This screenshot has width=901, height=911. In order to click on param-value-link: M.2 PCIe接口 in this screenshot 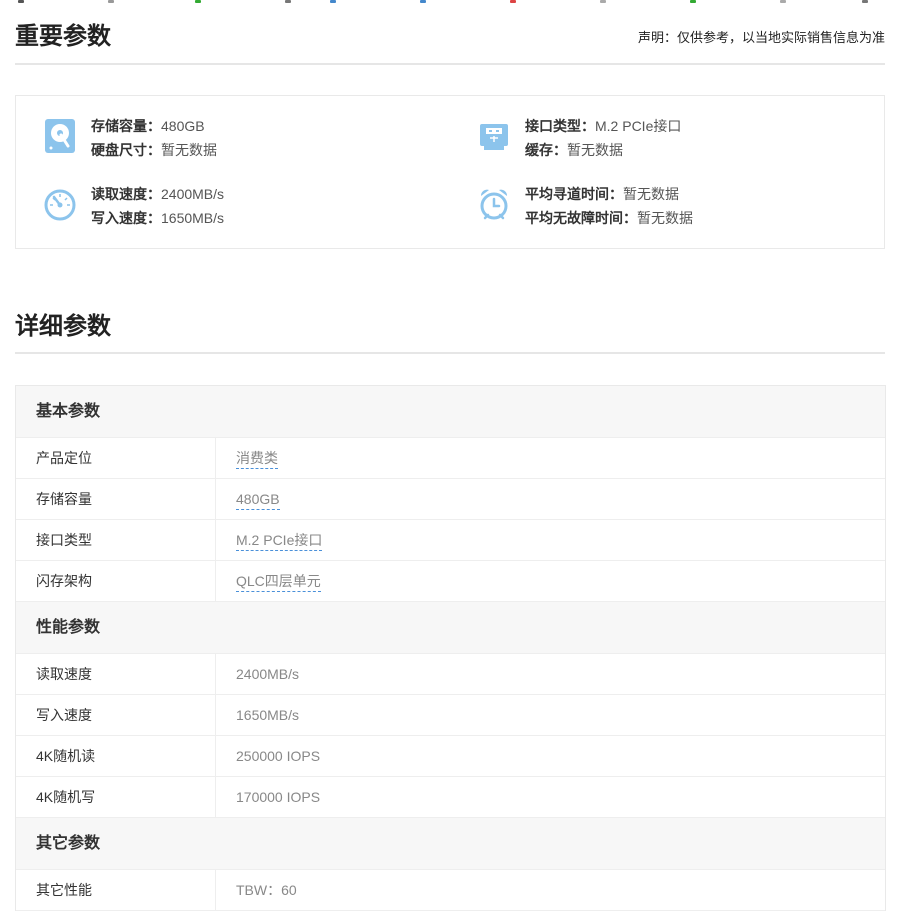, I will do `click(279, 541)`.